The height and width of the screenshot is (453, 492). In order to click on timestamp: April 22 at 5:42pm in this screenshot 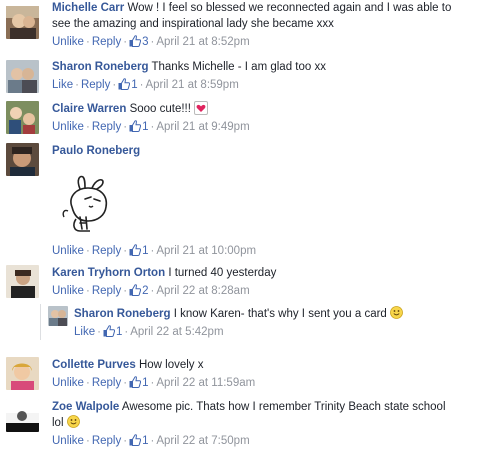, I will do `click(176, 332)`.